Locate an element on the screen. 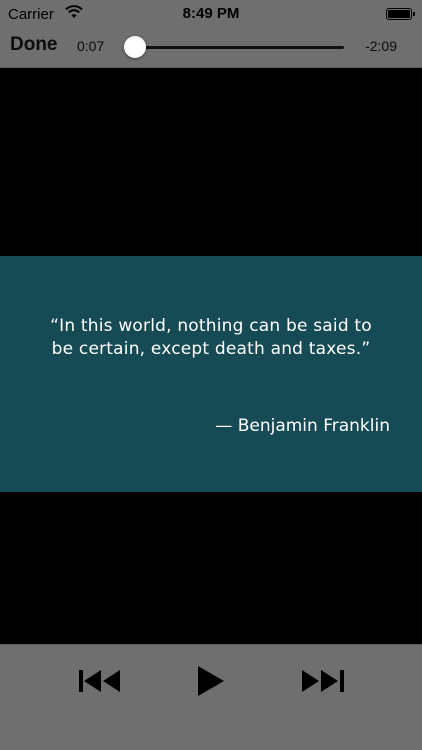  skip-forward-icon is located at coordinates (323, 681).